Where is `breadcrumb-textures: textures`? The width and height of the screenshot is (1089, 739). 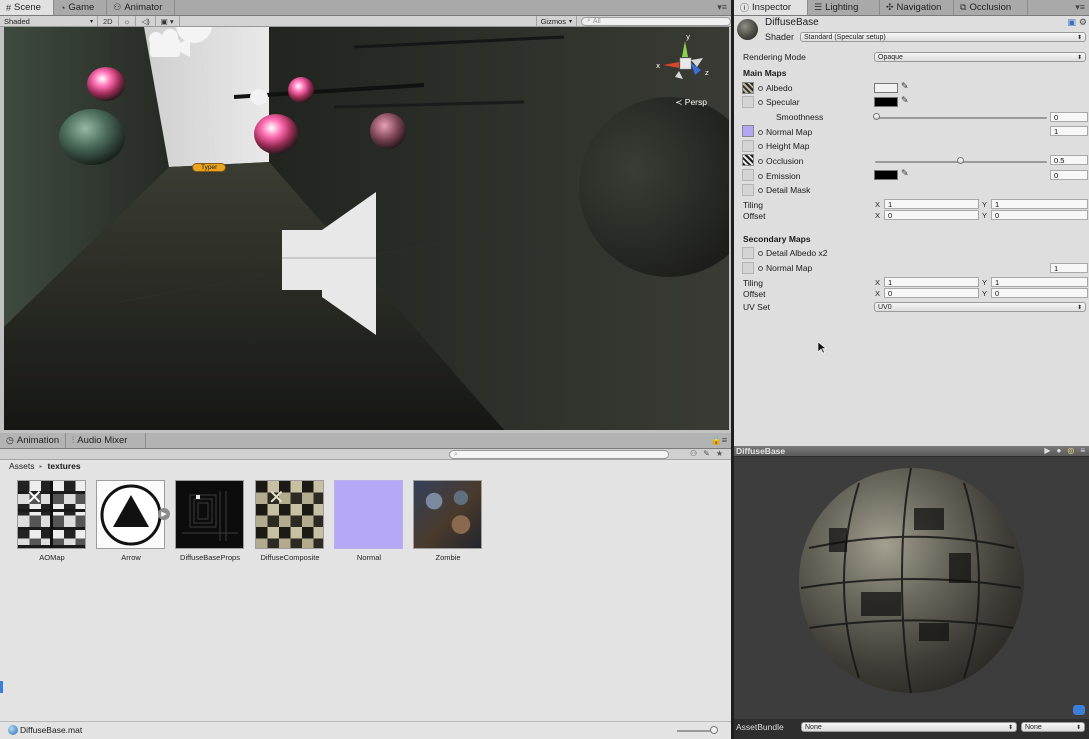 breadcrumb-textures: textures is located at coordinates (64, 466).